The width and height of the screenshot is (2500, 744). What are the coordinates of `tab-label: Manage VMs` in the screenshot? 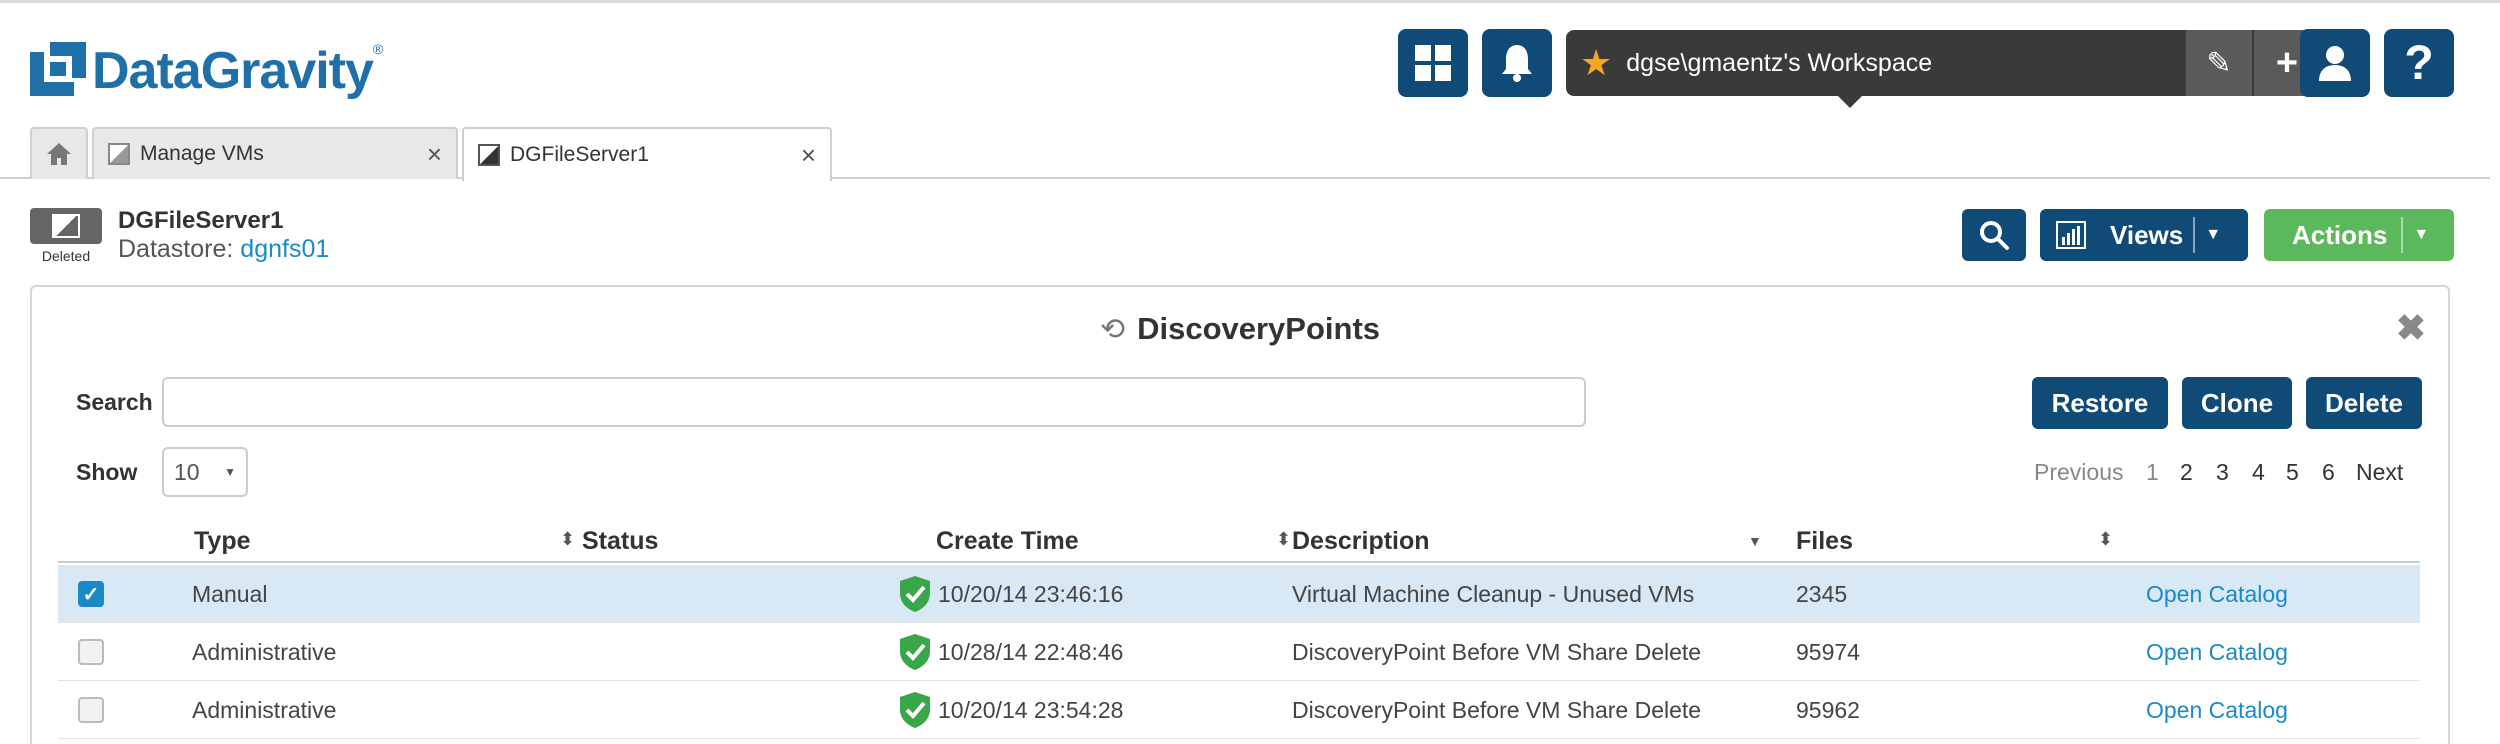 It's located at (202, 153).